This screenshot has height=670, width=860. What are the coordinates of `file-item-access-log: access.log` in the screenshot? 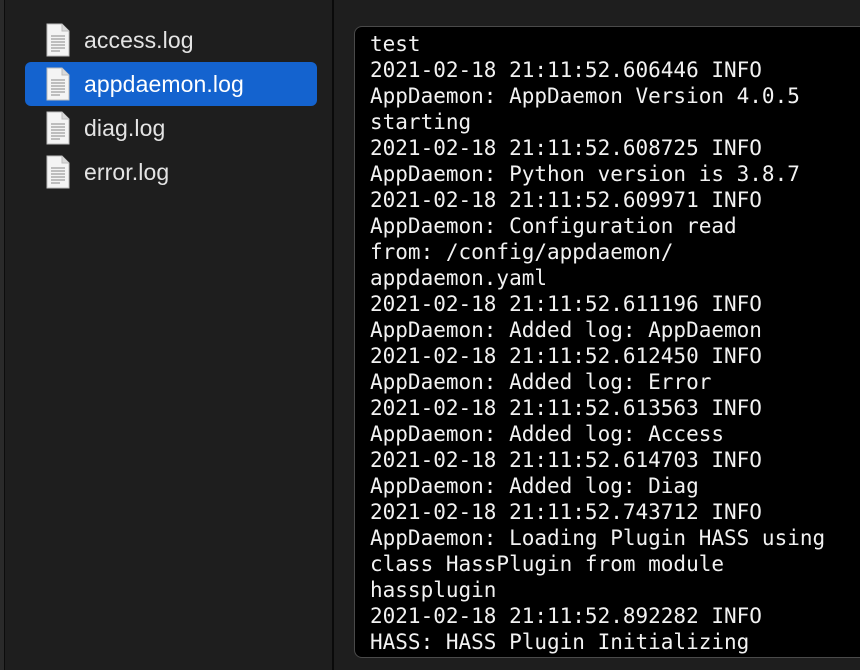 It's located at (171, 40).